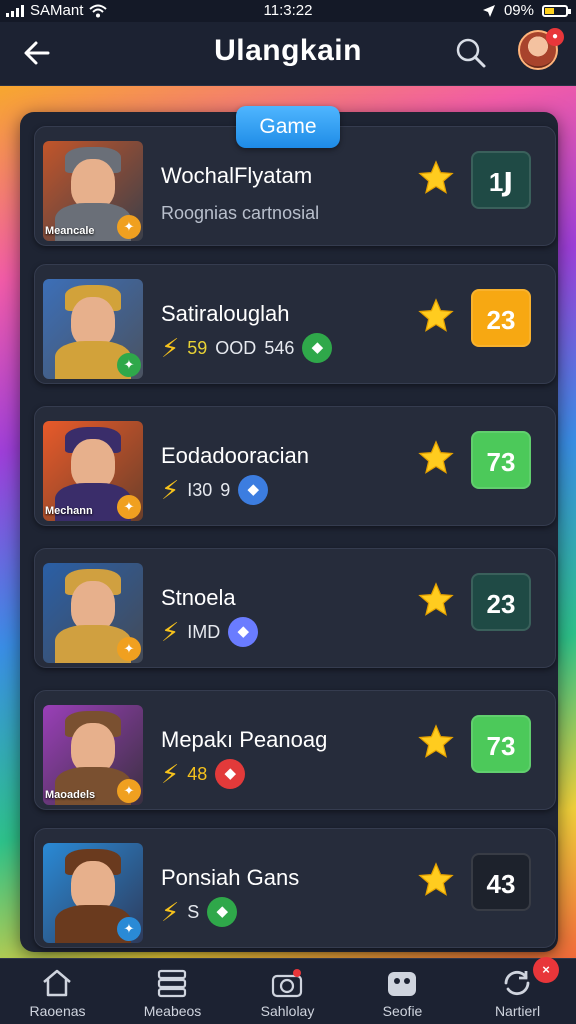 The width and height of the screenshot is (576, 1024). I want to click on game-meta-row: ⚡ 59 OOD 546 ◆, so click(247, 348).